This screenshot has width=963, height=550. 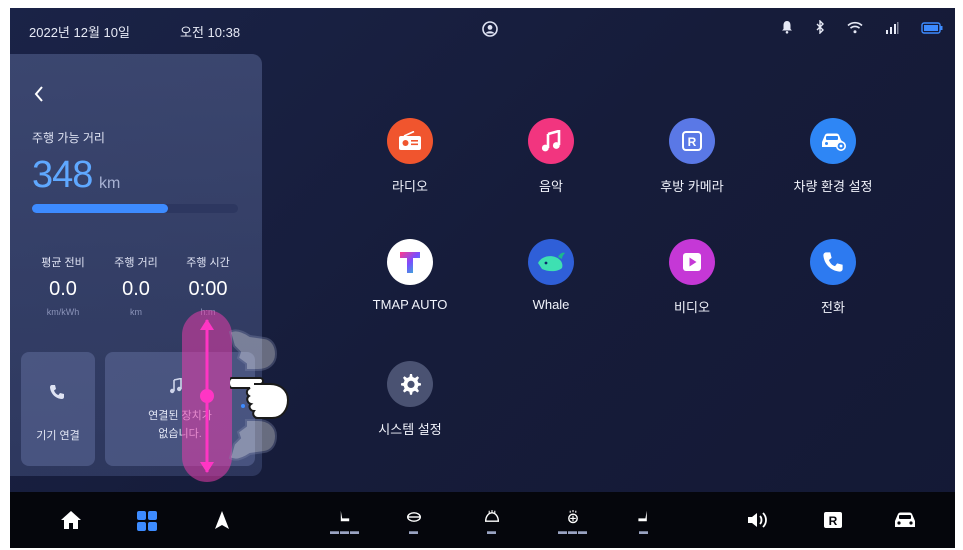 I want to click on bluetooth-icon, so click(x=820, y=29).